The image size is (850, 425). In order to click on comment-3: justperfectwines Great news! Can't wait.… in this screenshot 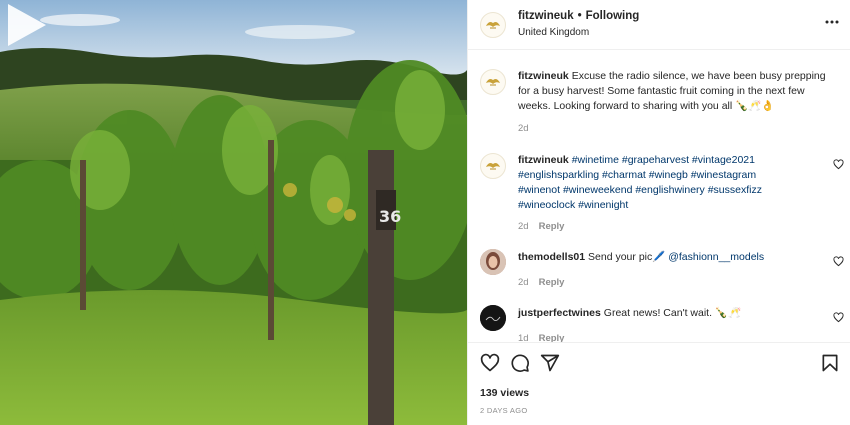, I will do `click(673, 313)`.